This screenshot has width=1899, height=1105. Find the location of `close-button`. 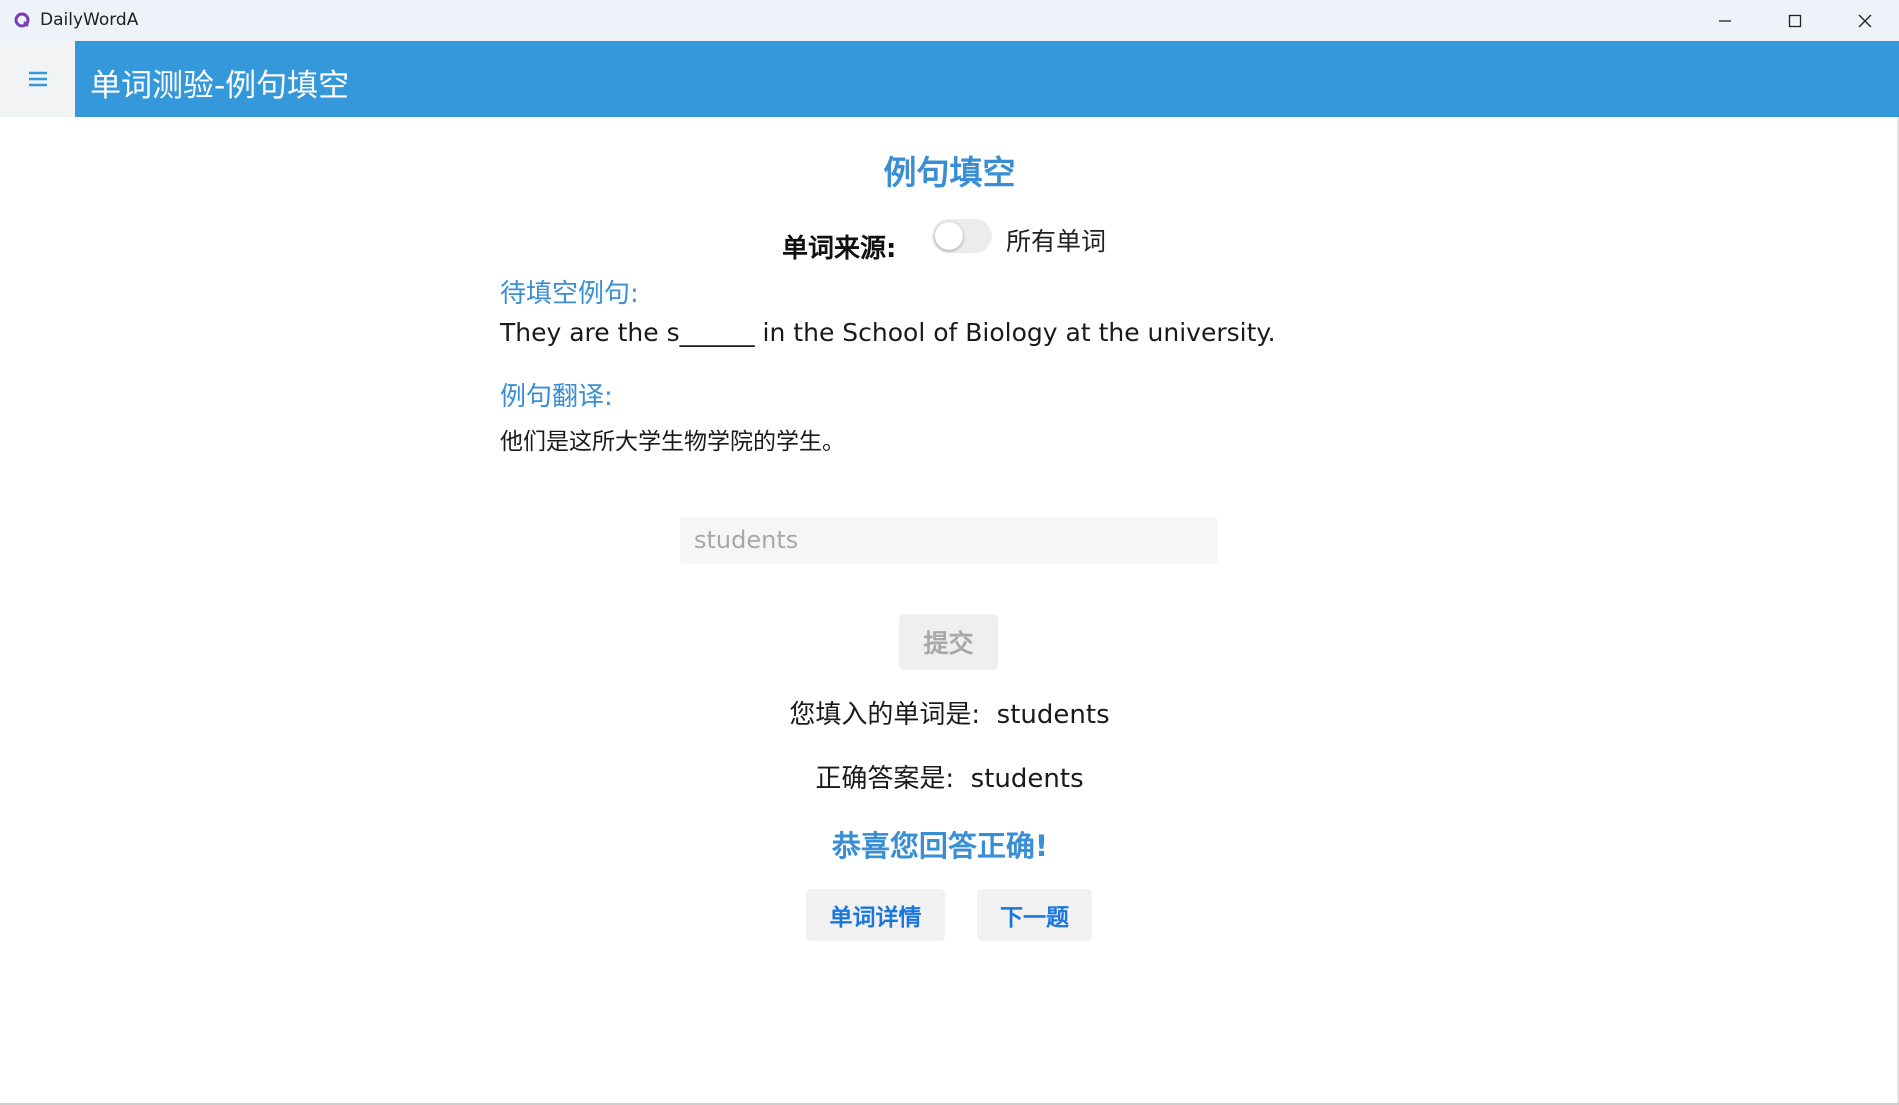

close-button is located at coordinates (1864, 20).